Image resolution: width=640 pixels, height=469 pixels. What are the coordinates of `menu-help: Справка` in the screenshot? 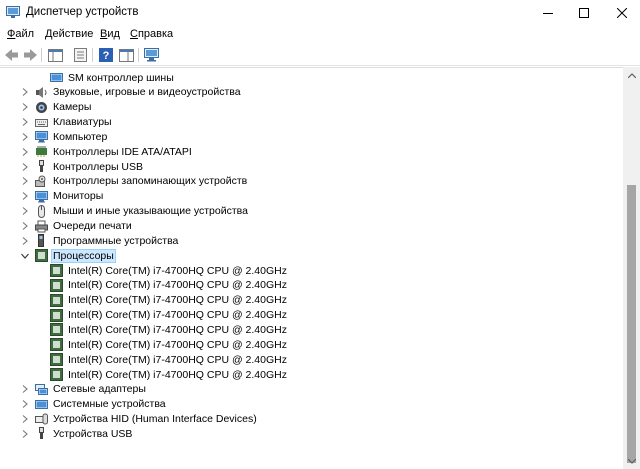 It's located at (151, 34).